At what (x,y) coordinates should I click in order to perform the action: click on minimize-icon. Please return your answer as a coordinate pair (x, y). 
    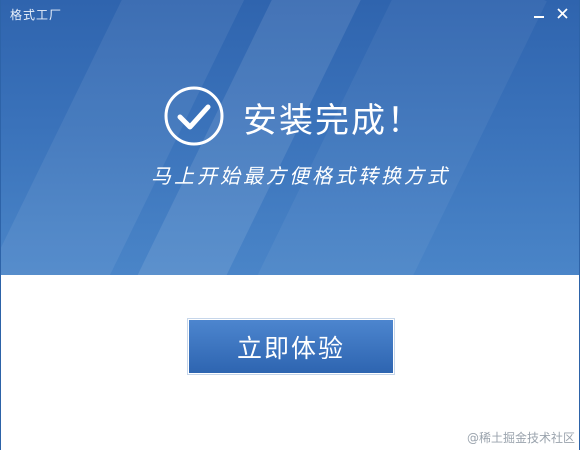
    Looking at the image, I should click on (539, 17).